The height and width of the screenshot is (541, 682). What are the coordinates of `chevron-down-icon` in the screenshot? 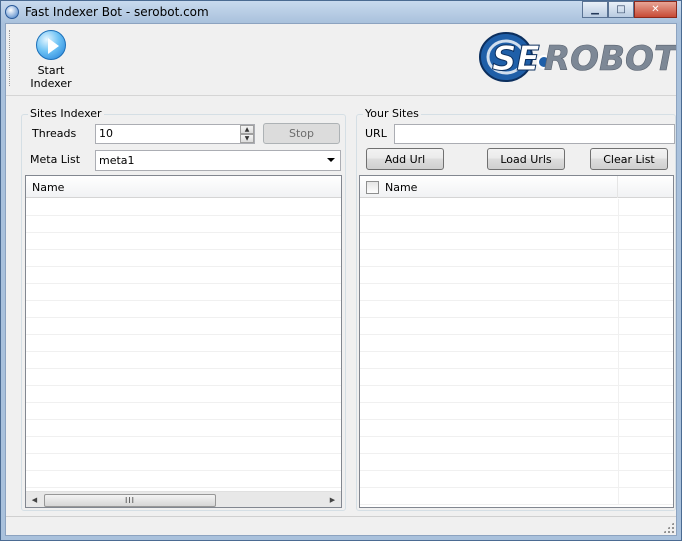 It's located at (331, 160).